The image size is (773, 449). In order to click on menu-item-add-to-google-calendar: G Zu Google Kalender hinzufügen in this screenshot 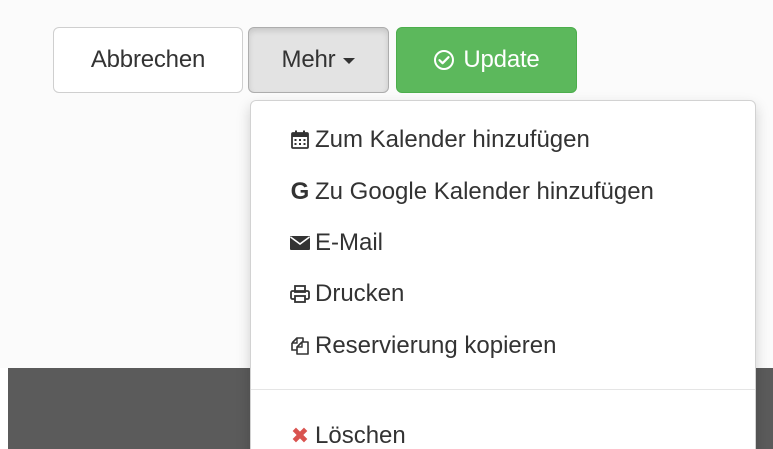, I will do `click(471, 192)`.